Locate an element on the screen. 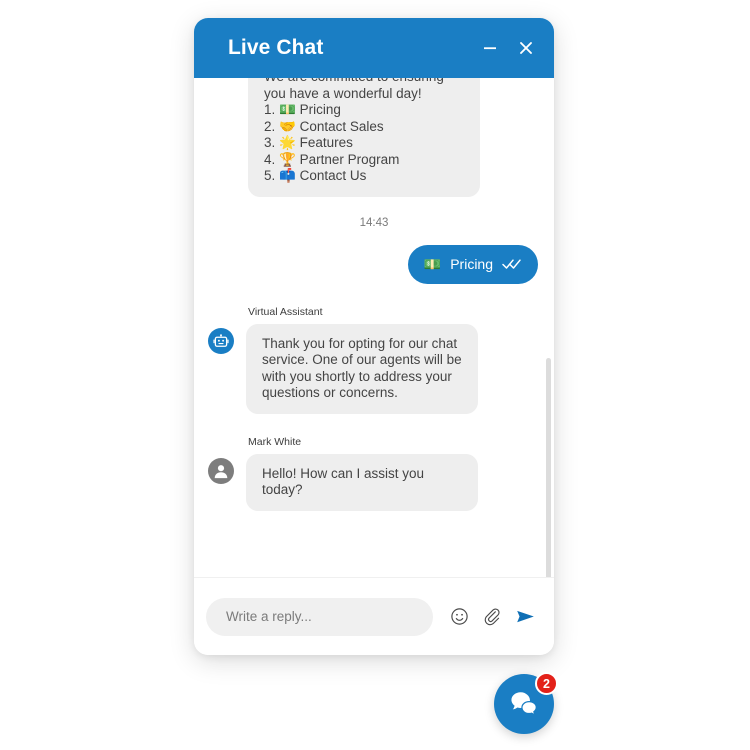  minimize-icon is located at coordinates (490, 48).